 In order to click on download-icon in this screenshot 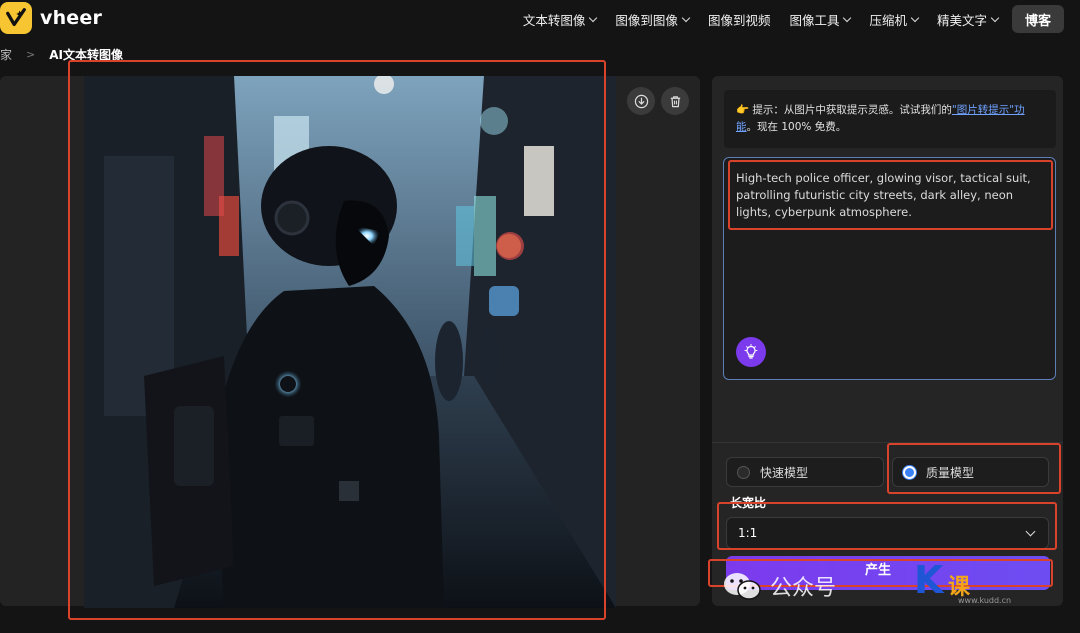, I will do `click(641, 101)`.